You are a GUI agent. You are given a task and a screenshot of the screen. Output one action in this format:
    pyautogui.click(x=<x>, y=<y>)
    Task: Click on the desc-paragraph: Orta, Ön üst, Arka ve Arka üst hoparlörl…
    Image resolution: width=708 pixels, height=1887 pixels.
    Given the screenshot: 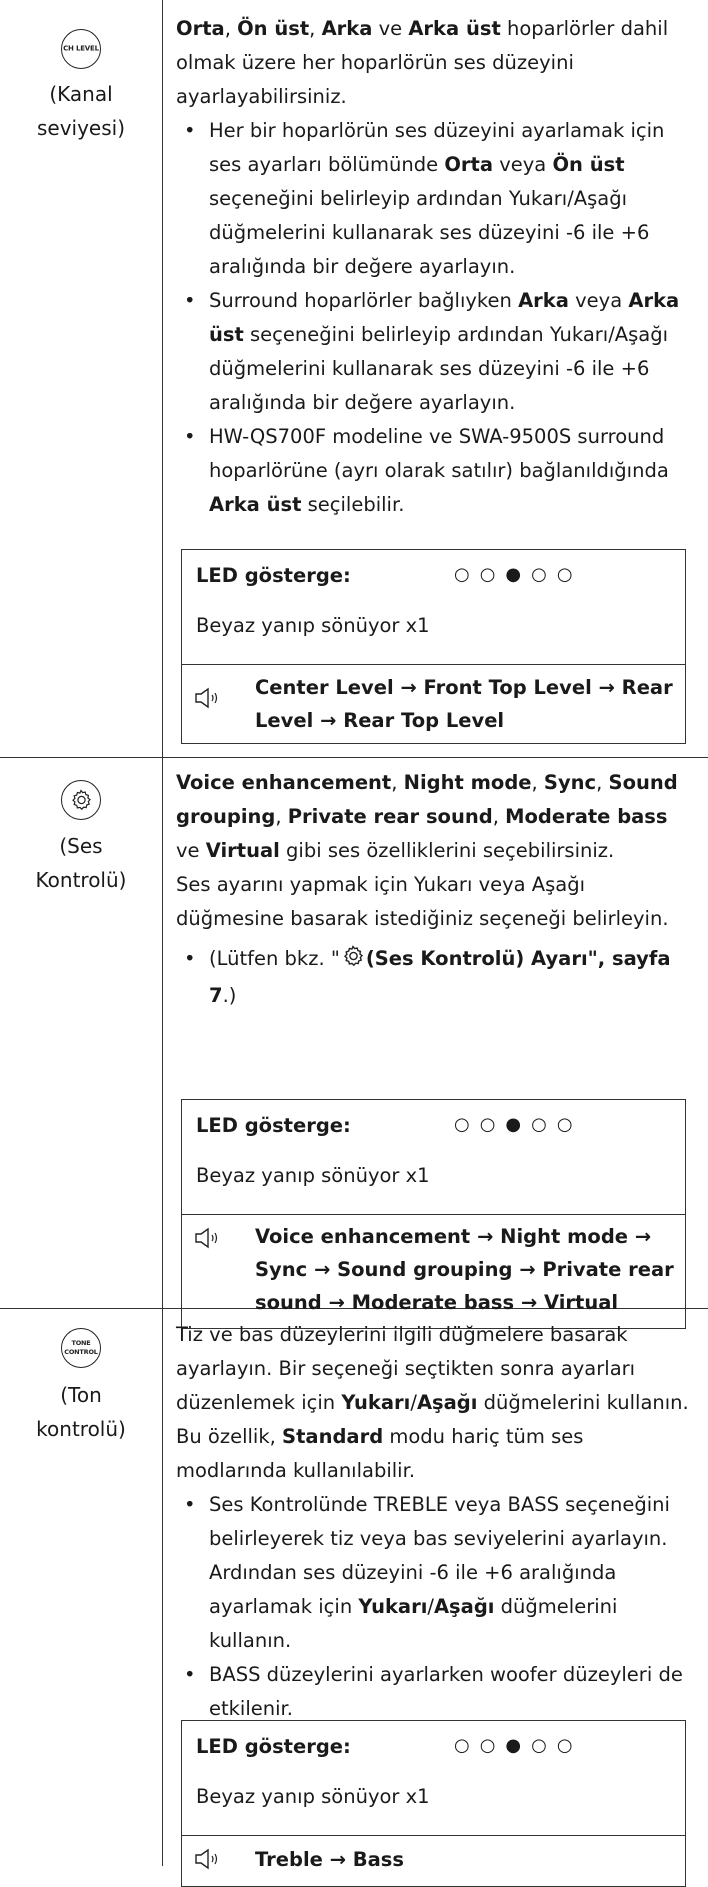 What is the action you would take?
    pyautogui.click(x=422, y=62)
    